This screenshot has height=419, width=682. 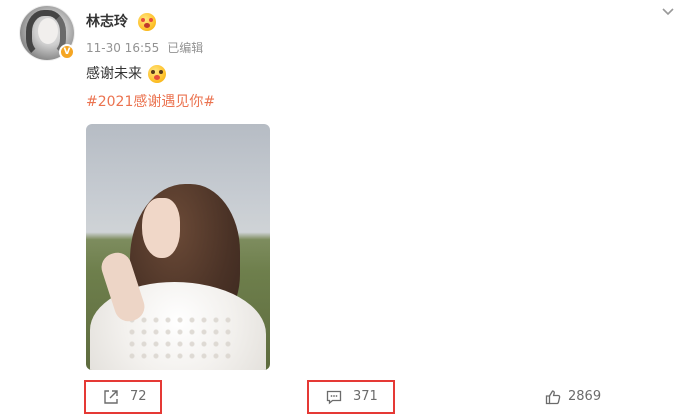 What do you see at coordinates (553, 397) in the screenshot?
I see `thumbs-up-icon` at bounding box center [553, 397].